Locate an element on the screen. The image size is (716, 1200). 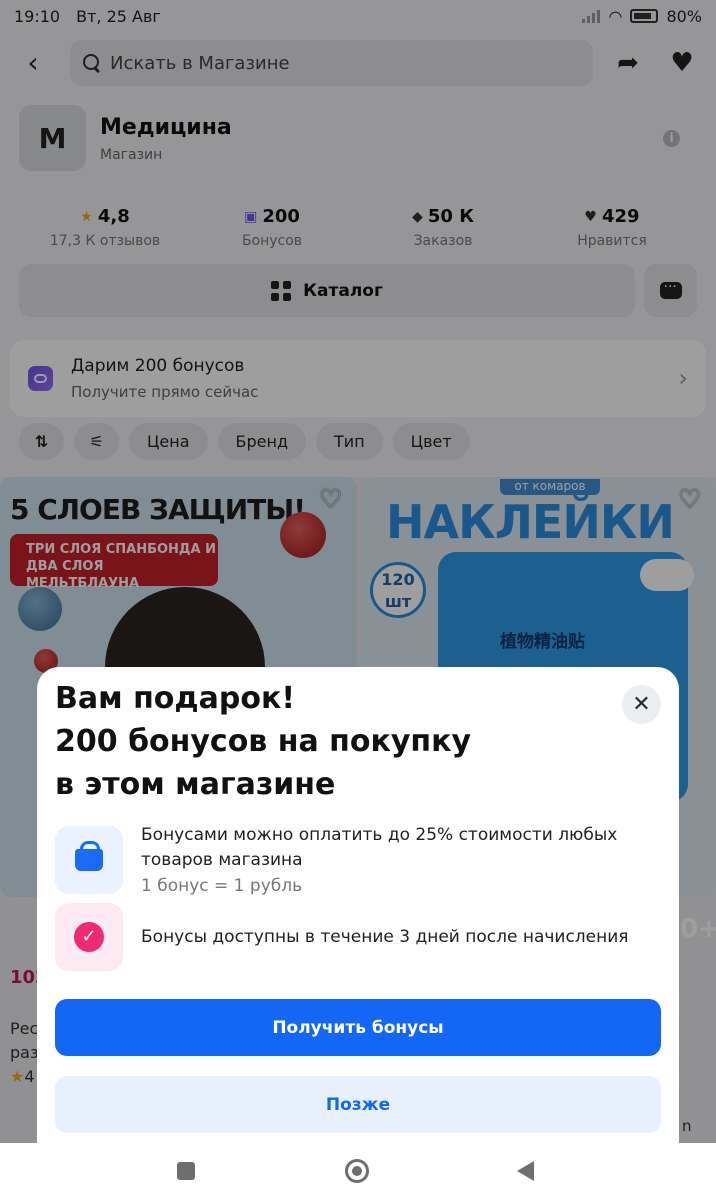
check-timer-icon: ✓ is located at coordinates (89, 937).